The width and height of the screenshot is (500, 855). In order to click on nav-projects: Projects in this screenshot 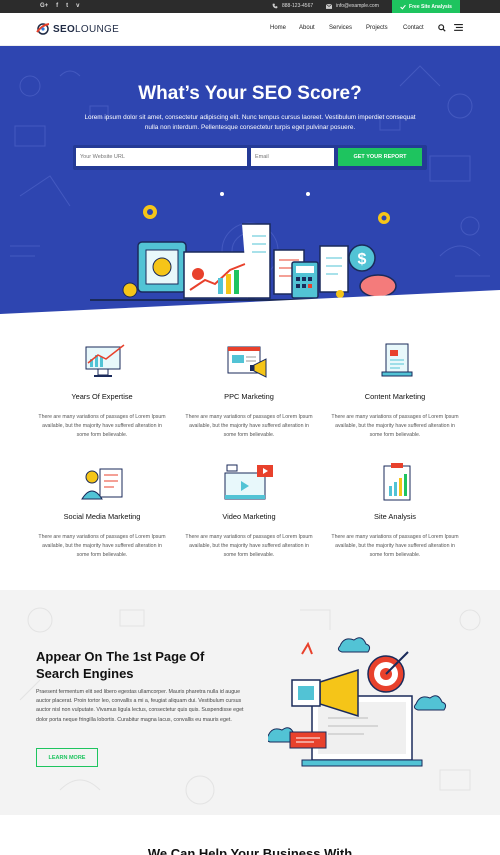, I will do `click(384, 28)`.